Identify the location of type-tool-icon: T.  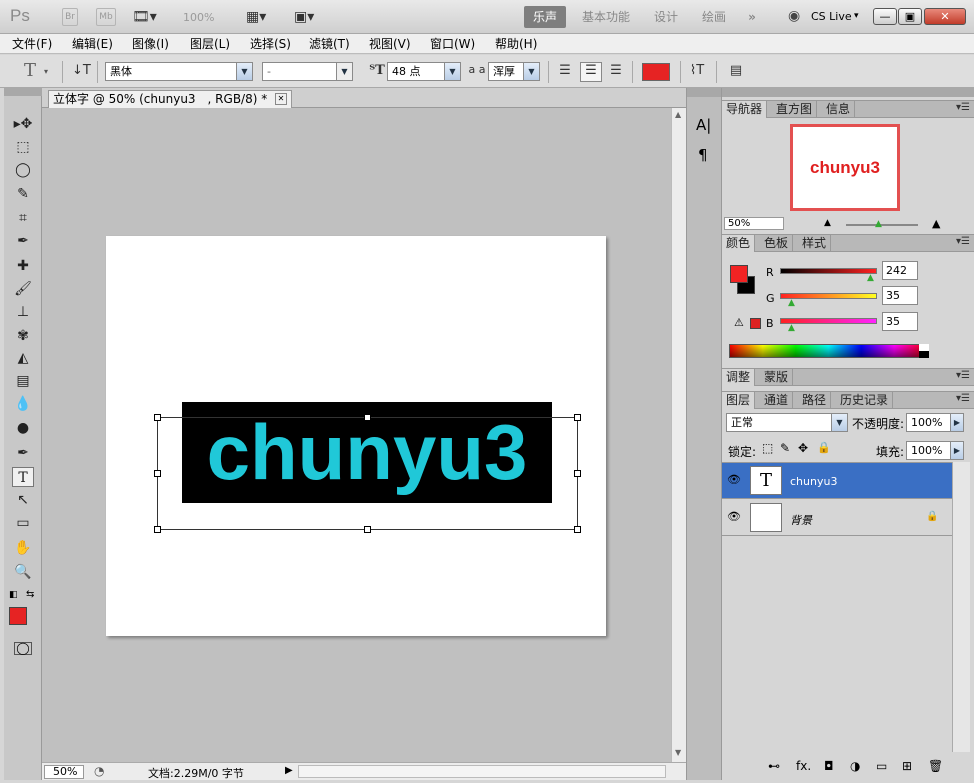
(23, 477).